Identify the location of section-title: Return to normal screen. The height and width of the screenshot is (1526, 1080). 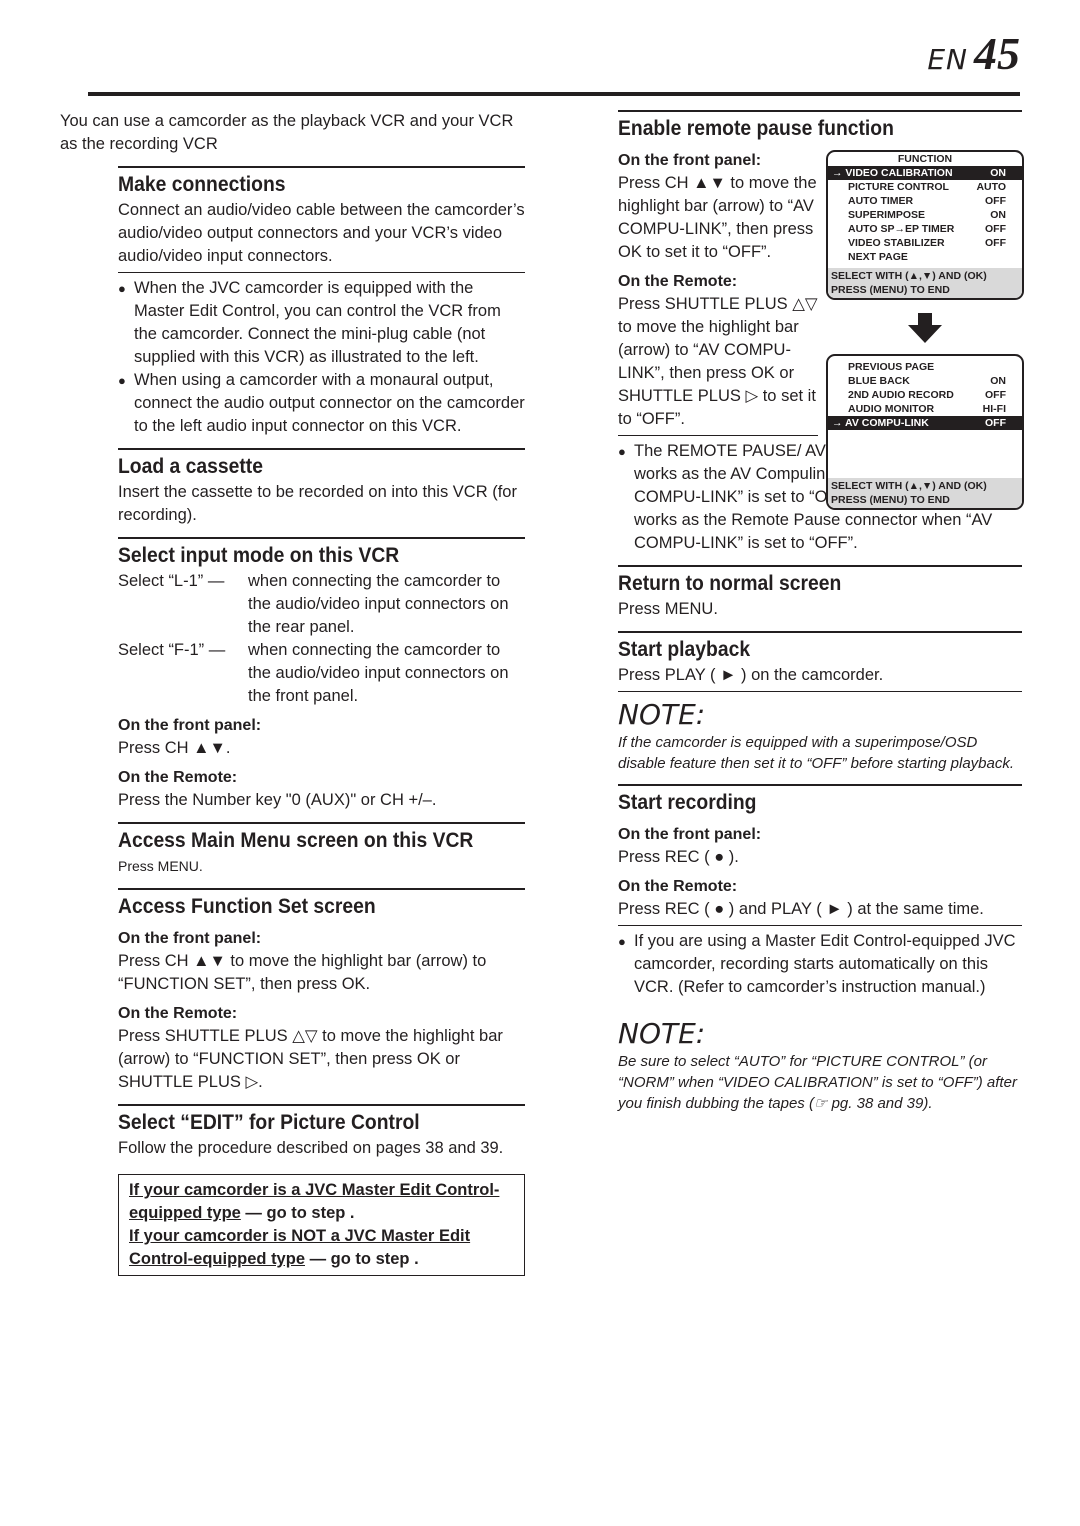
(730, 583).